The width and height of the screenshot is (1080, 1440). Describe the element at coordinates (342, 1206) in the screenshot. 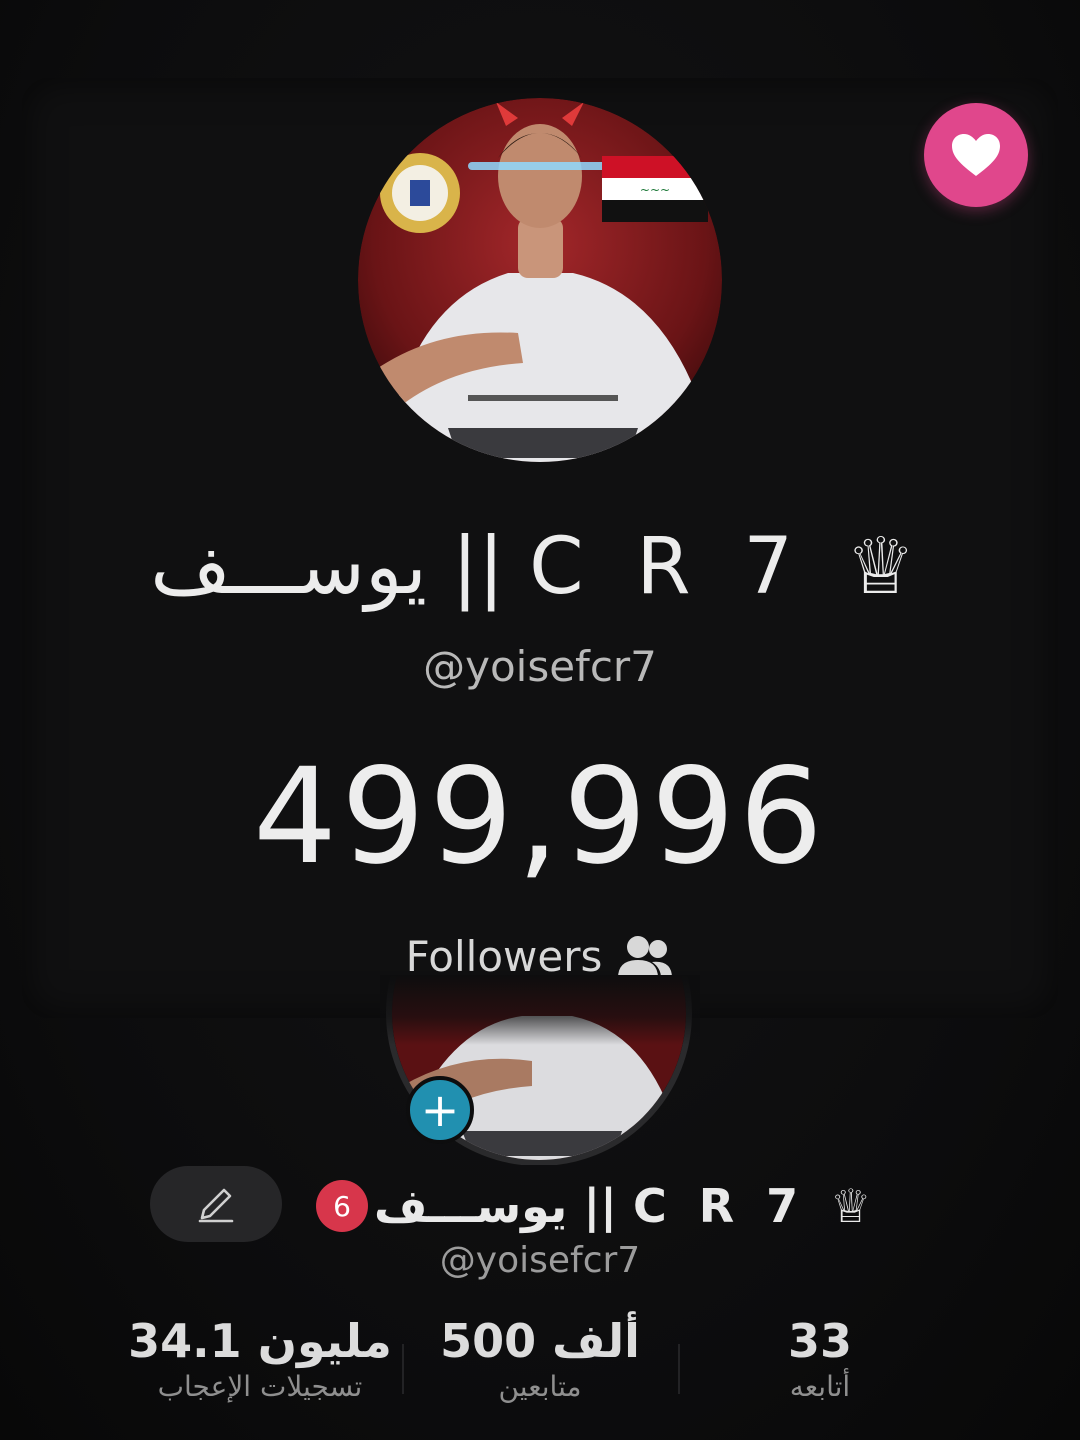

I see `level-badge: 6` at that location.